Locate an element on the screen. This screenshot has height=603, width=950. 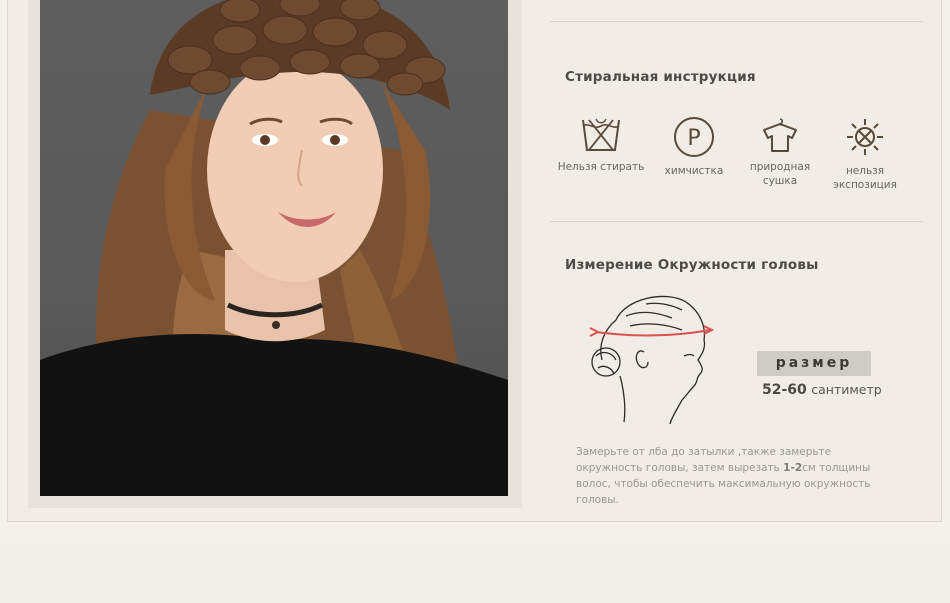
care-item-no-wash: Нельзя стирать is located at coordinates (601, 145).